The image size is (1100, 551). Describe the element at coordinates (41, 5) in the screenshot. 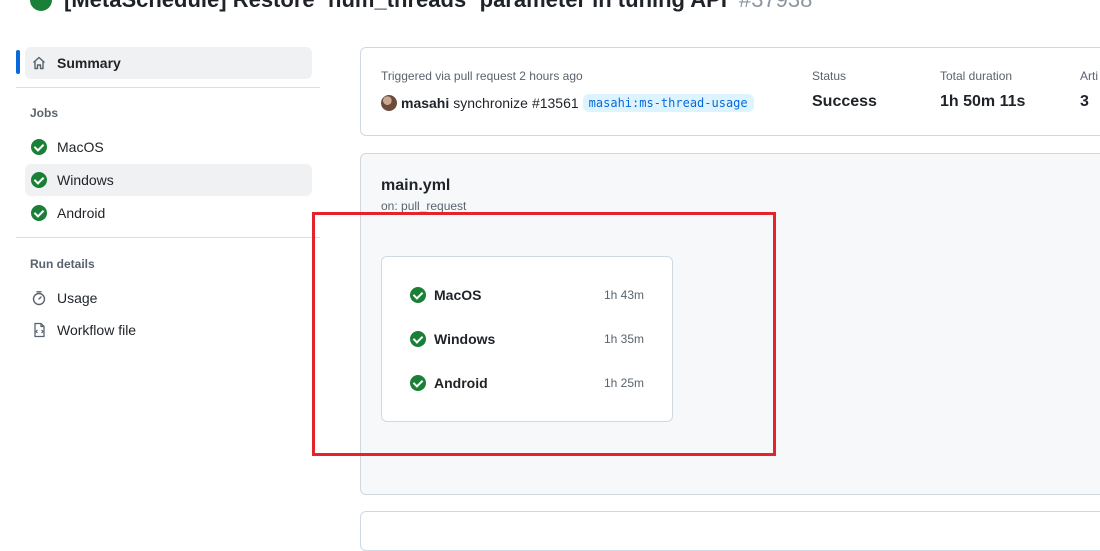

I see `success-check-icon` at that location.